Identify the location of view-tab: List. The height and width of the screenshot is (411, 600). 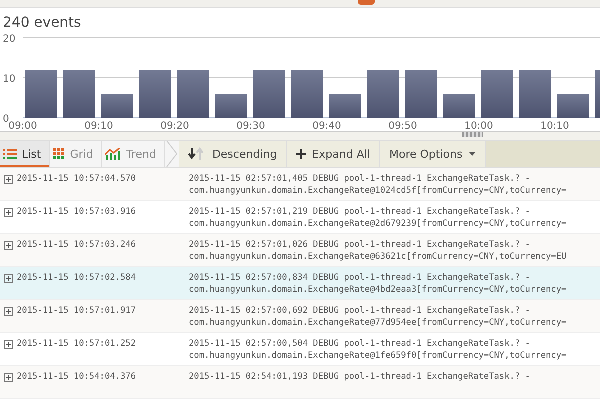
(25, 154).